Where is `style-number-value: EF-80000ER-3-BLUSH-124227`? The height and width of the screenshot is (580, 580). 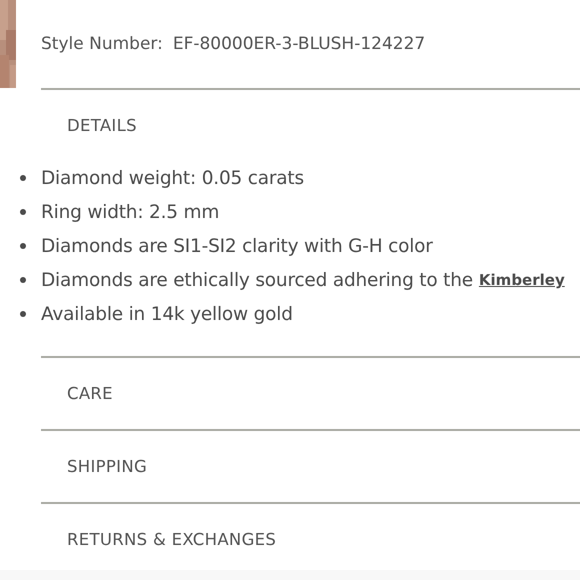 style-number-value: EF-80000ER-3-BLUSH-124227 is located at coordinates (299, 44).